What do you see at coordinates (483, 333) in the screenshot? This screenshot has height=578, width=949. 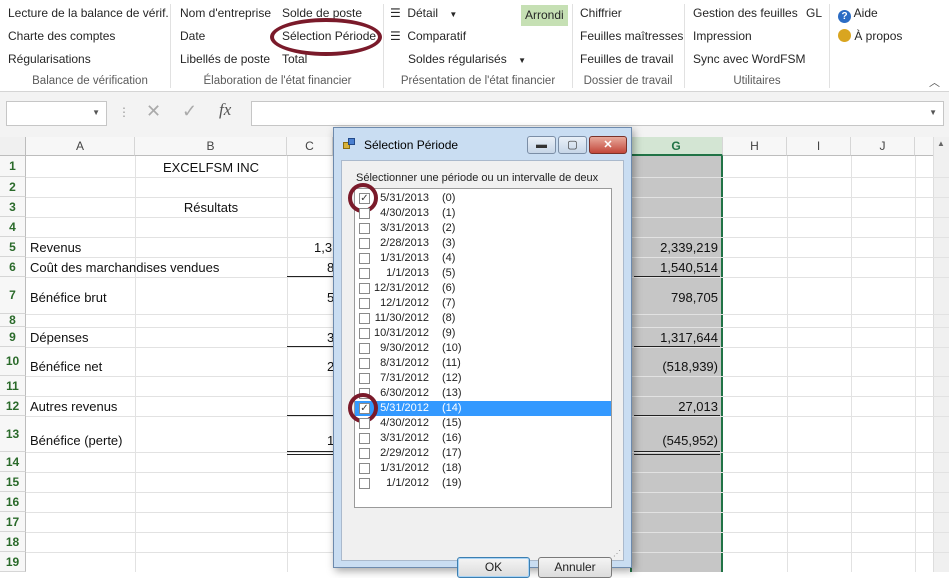 I see `period-list-item: 10/31/2012 (9)` at bounding box center [483, 333].